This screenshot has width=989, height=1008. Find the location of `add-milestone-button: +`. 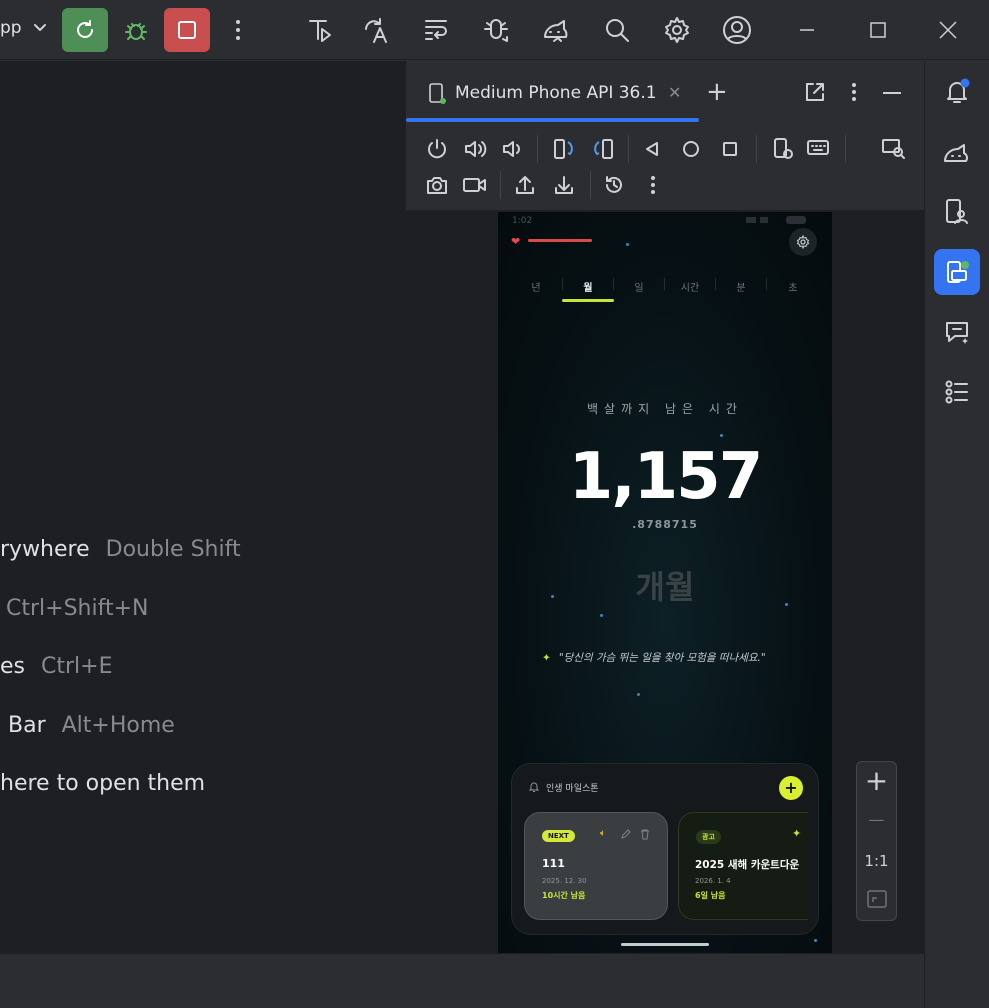

add-milestone-button: + is located at coordinates (791, 788).